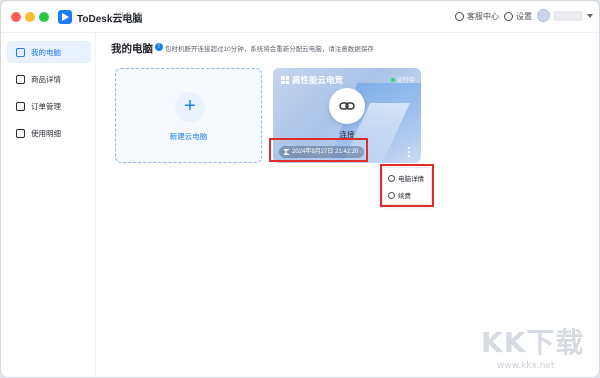  What do you see at coordinates (48, 205) in the screenshot?
I see `sidebar: 我的电脑 商品详情 订单管理 使用明细` at bounding box center [48, 205].